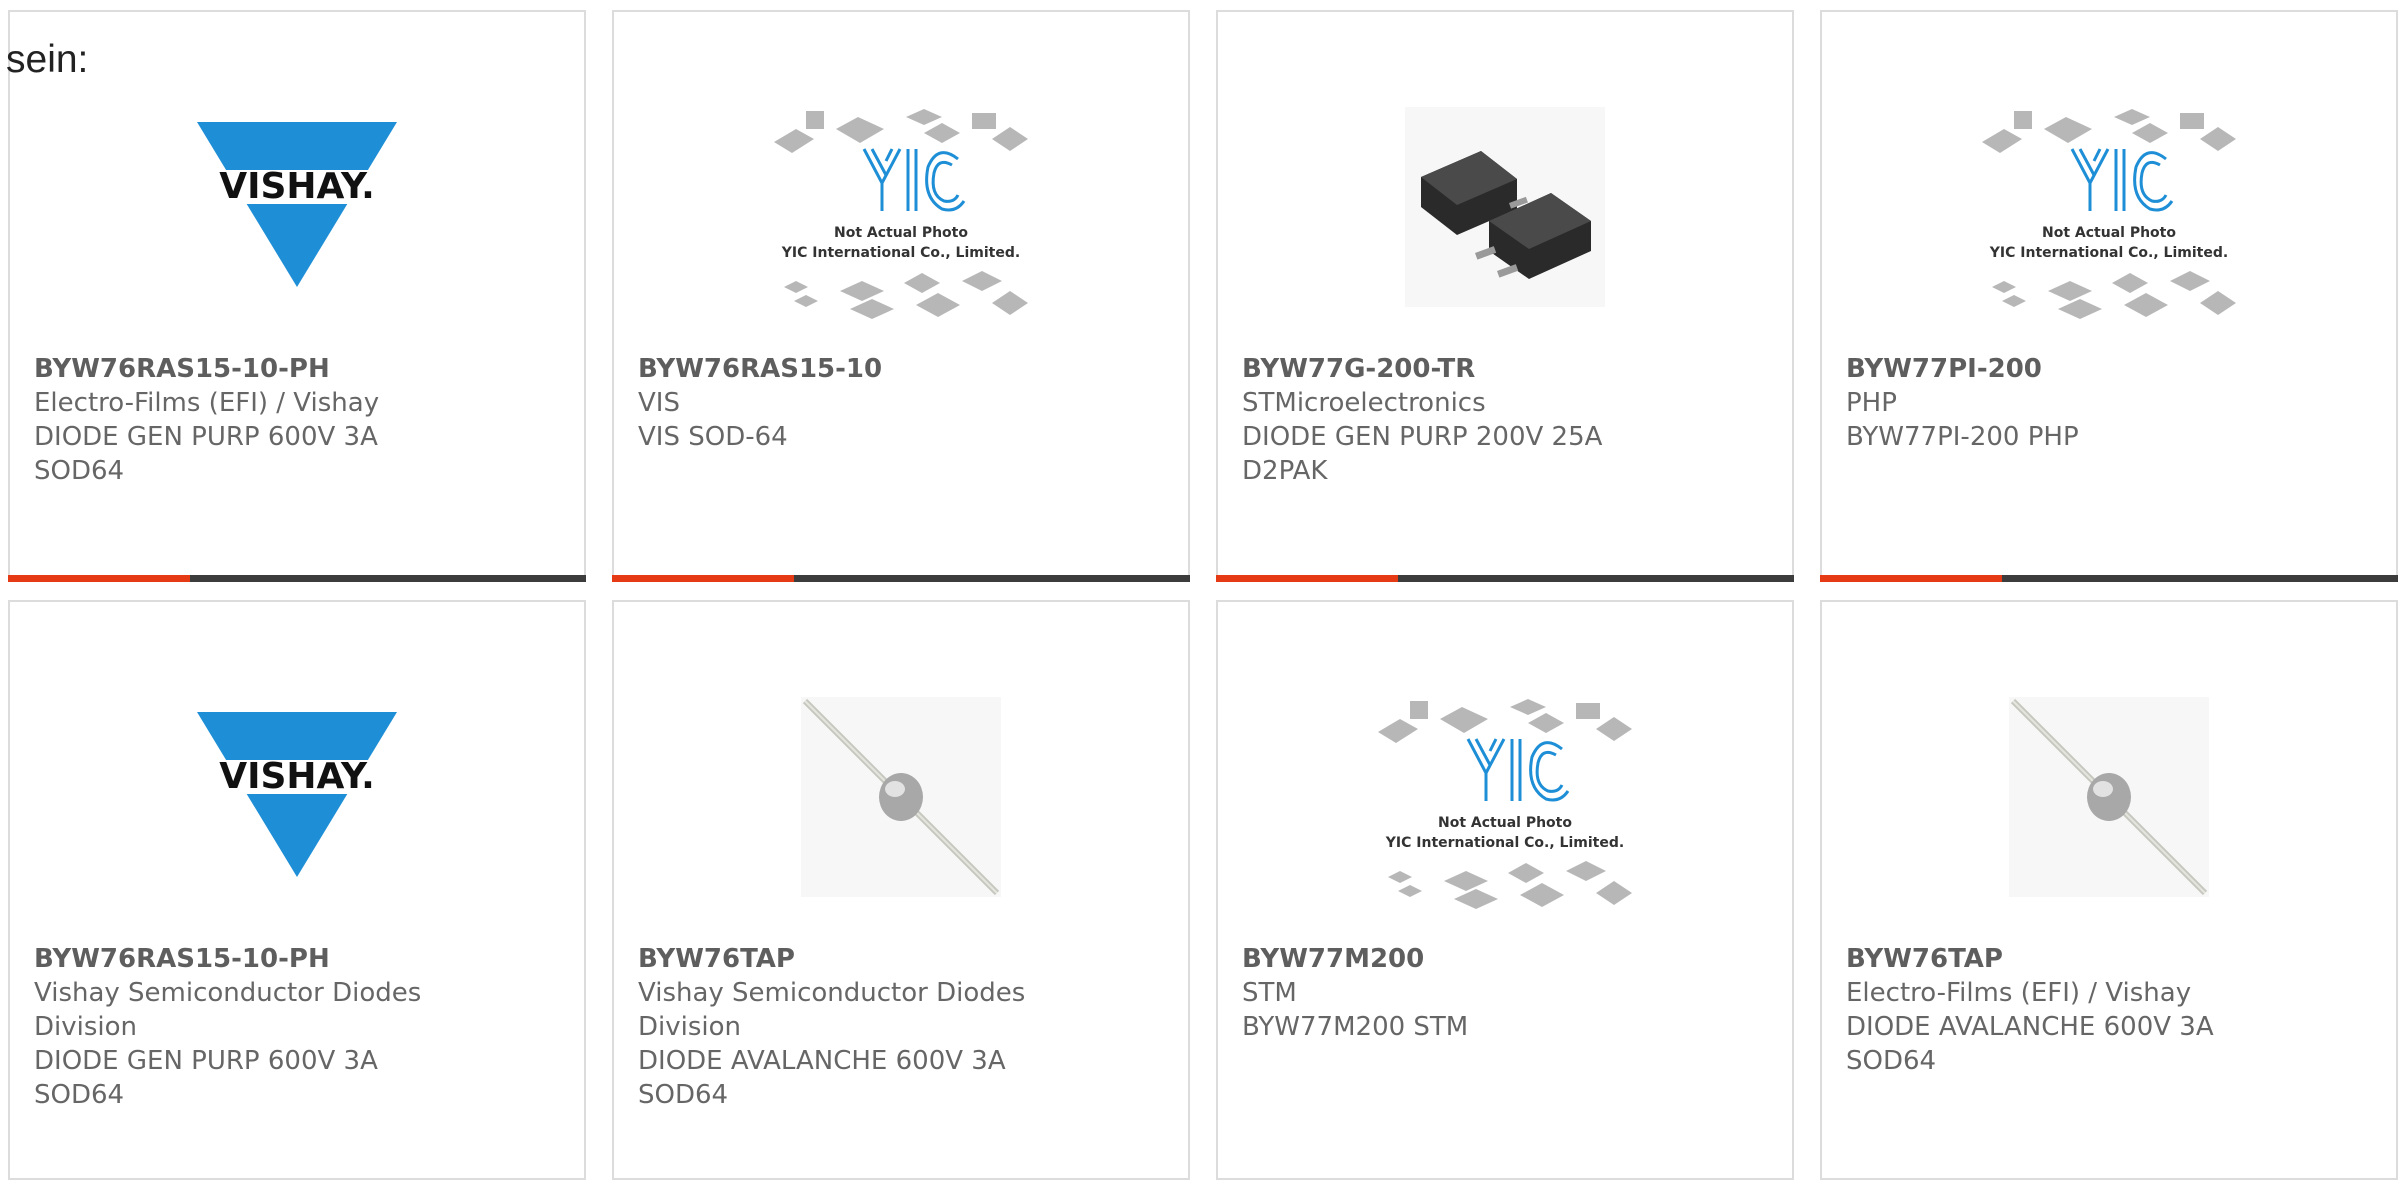  What do you see at coordinates (1285, 471) in the screenshot?
I see `package: D2PAK` at bounding box center [1285, 471].